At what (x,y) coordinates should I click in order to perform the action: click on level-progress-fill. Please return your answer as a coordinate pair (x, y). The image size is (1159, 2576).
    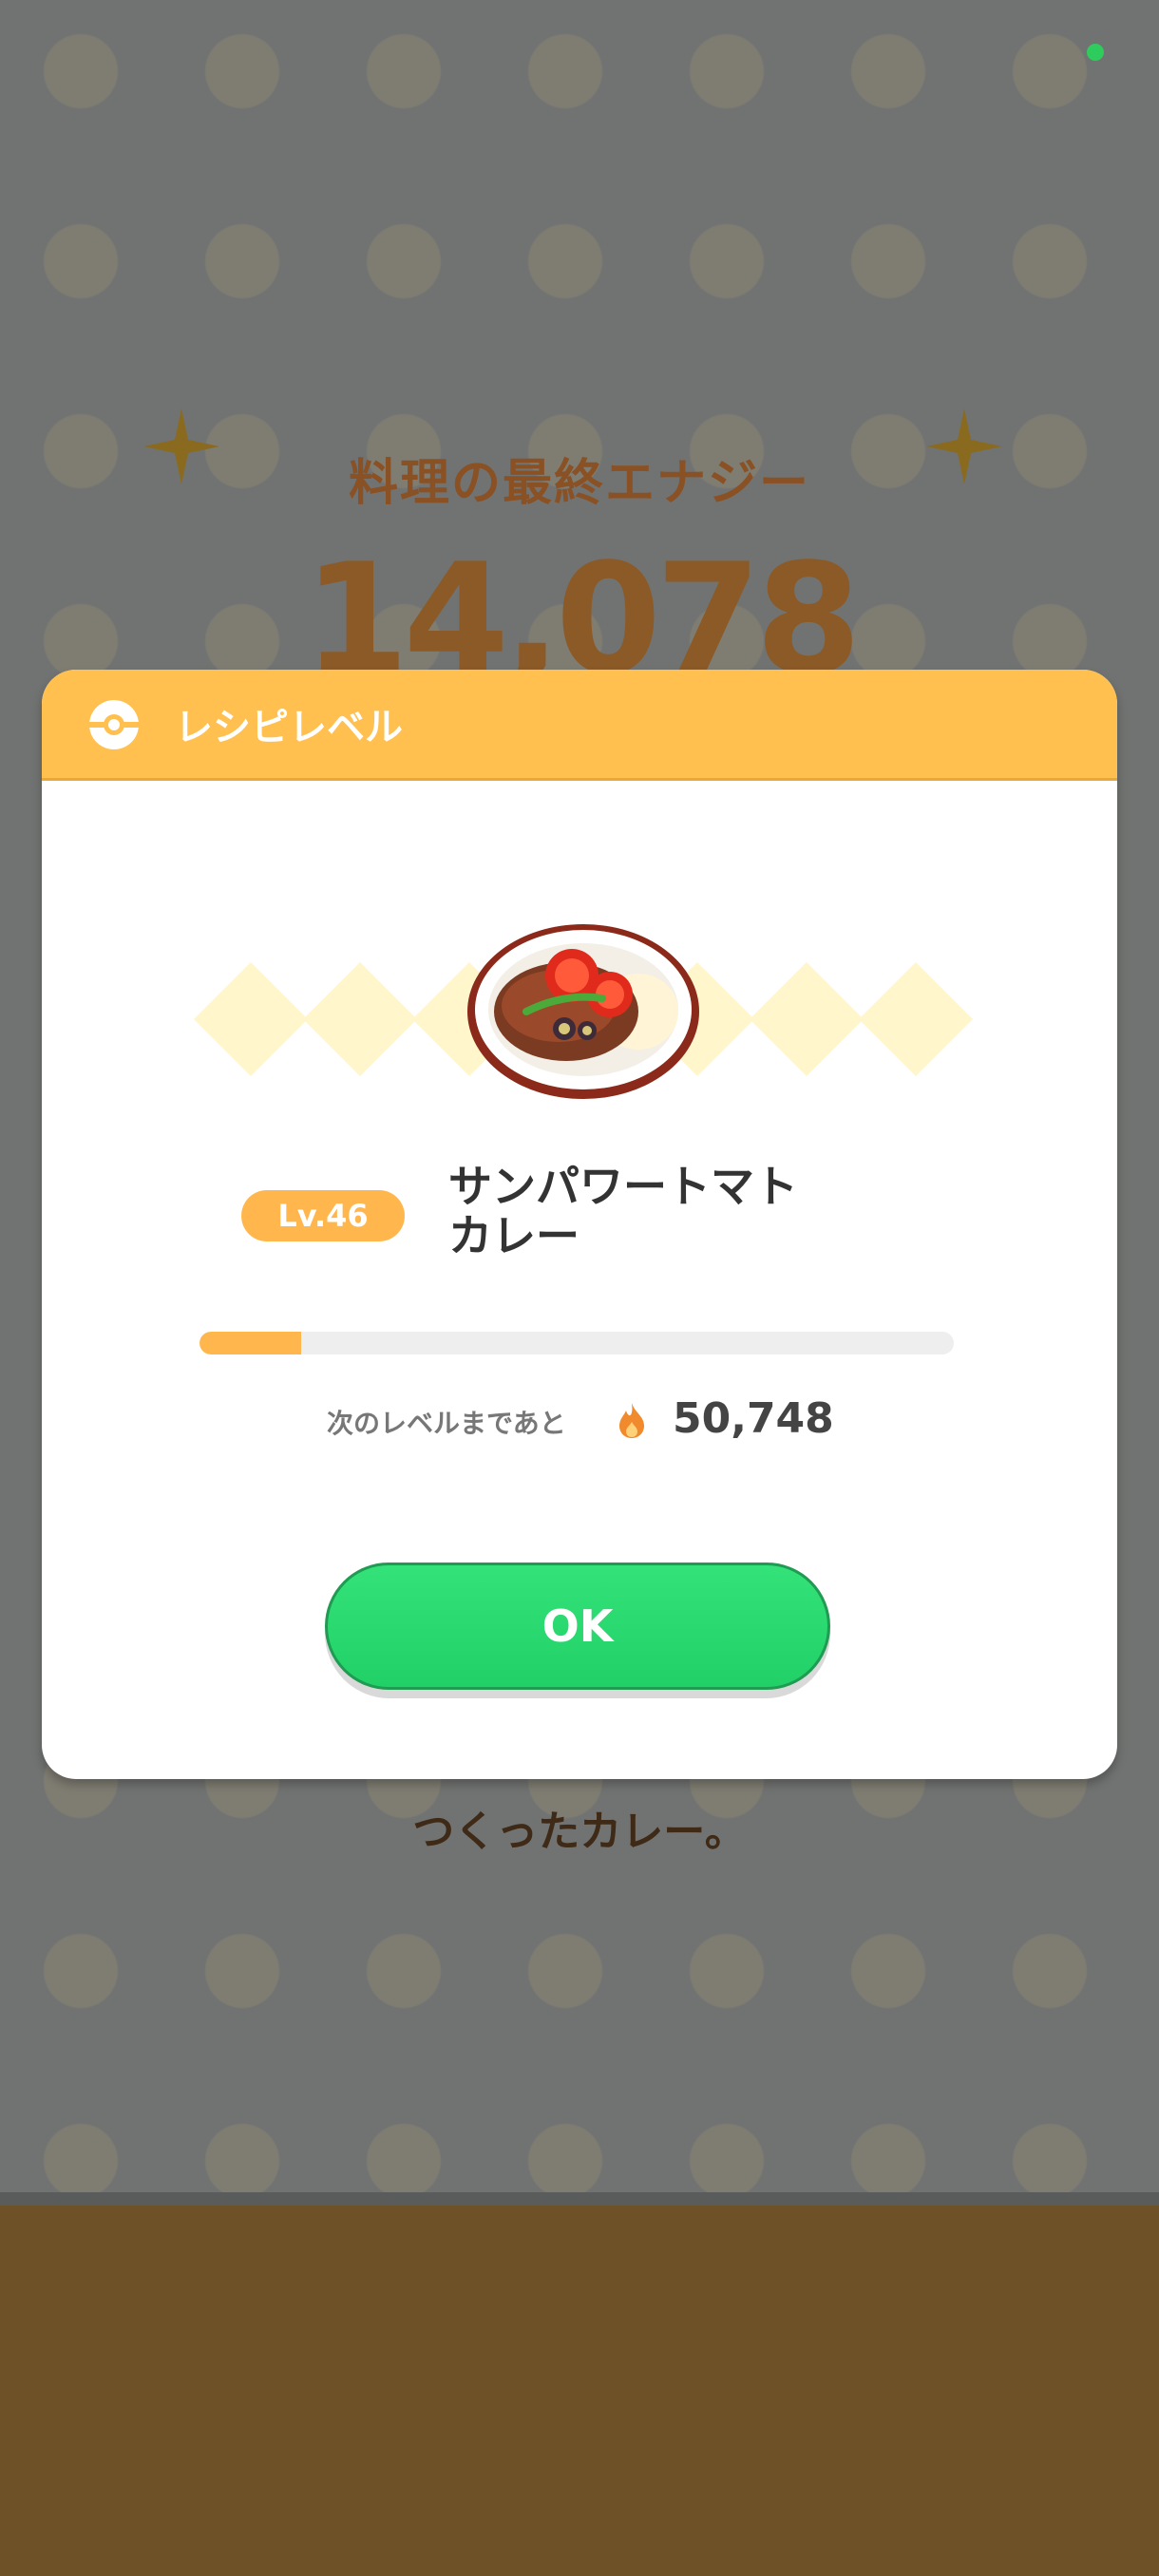
    Looking at the image, I should click on (251, 1343).